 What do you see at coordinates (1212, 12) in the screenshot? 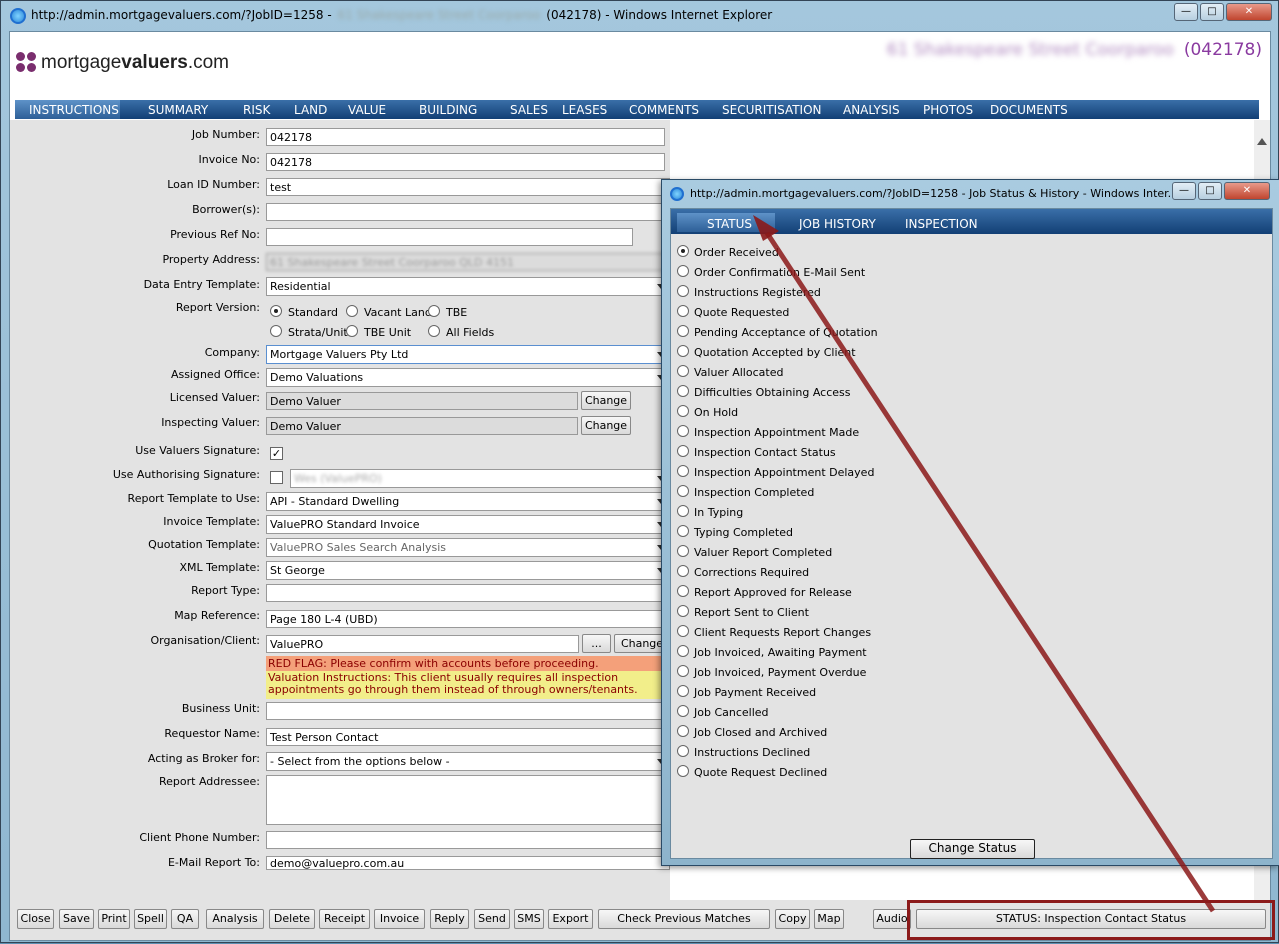
I see `maximize-button: □` at bounding box center [1212, 12].